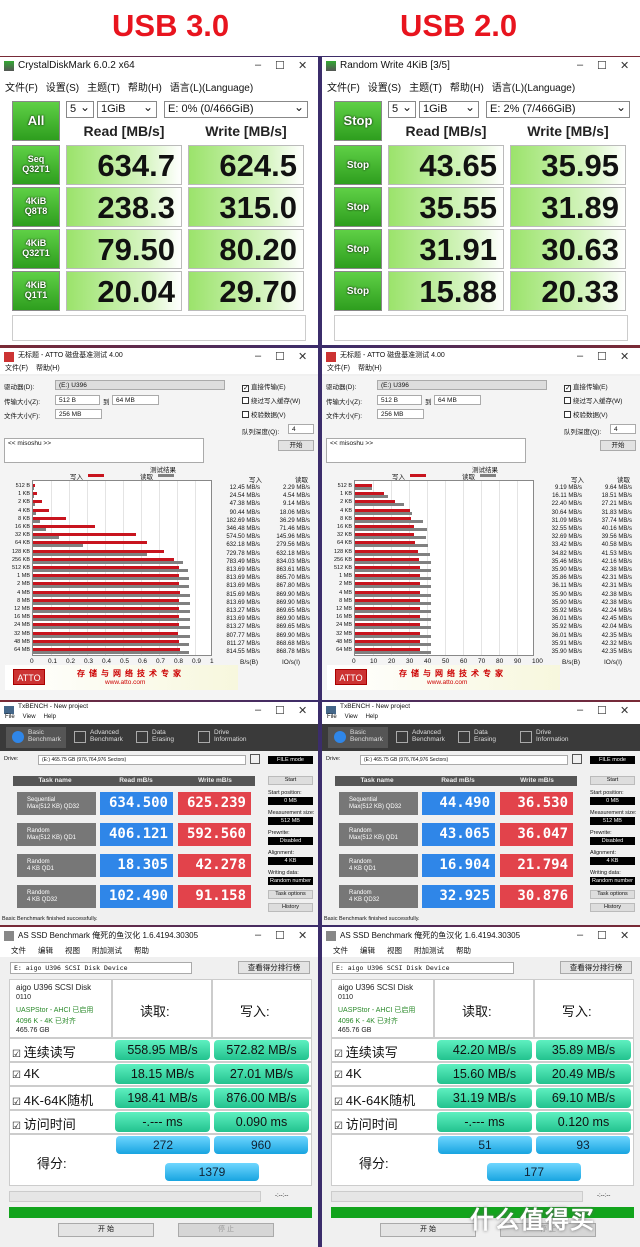 The height and width of the screenshot is (1247, 640). Describe the element at coordinates (394, 950) in the screenshot. I see `menu-item: 视图` at that location.